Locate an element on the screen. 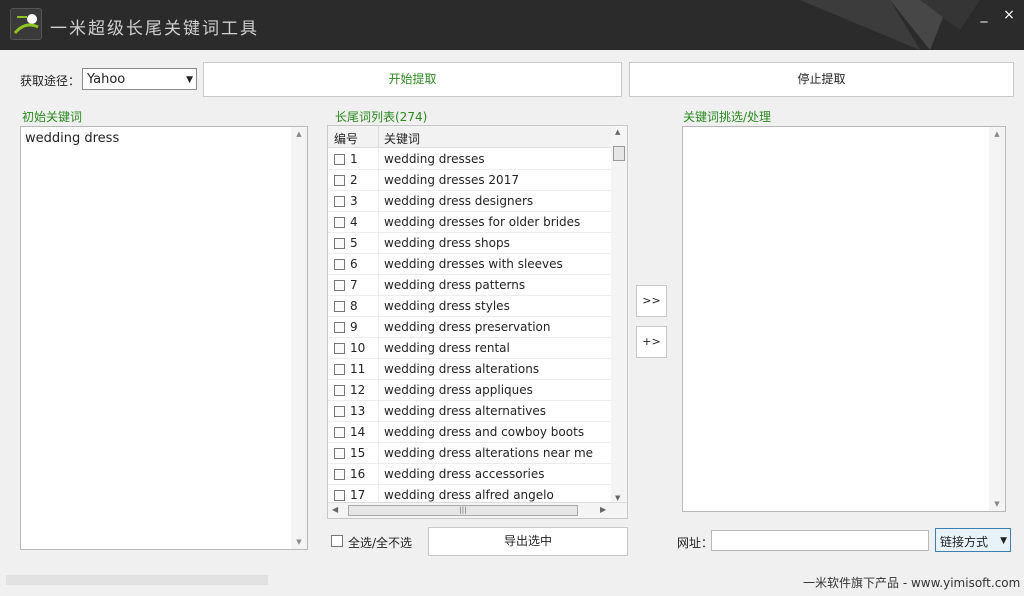 The width and height of the screenshot is (1024, 596). row-number: 1 is located at coordinates (354, 159).